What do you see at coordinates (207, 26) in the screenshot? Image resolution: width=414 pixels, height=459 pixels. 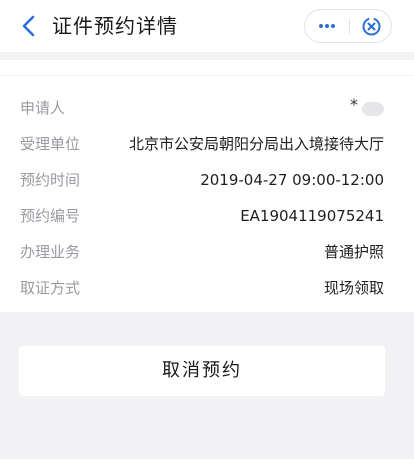 I see `nav-bar: 证件预约详情` at bounding box center [207, 26].